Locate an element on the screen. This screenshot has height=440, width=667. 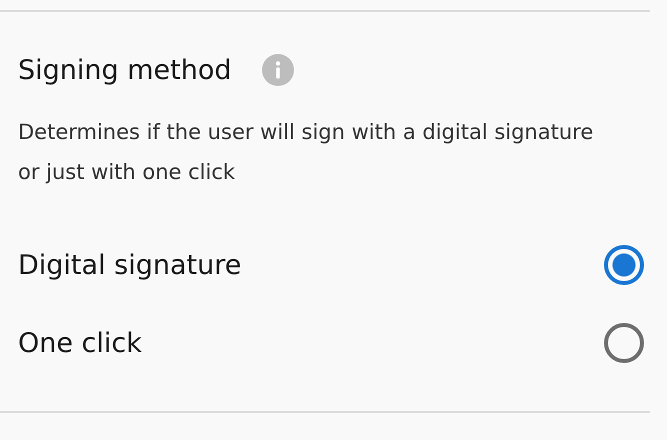
section-description: Determines if the user will sign with a digital signature or just with one click is located at coordinates (306, 152).